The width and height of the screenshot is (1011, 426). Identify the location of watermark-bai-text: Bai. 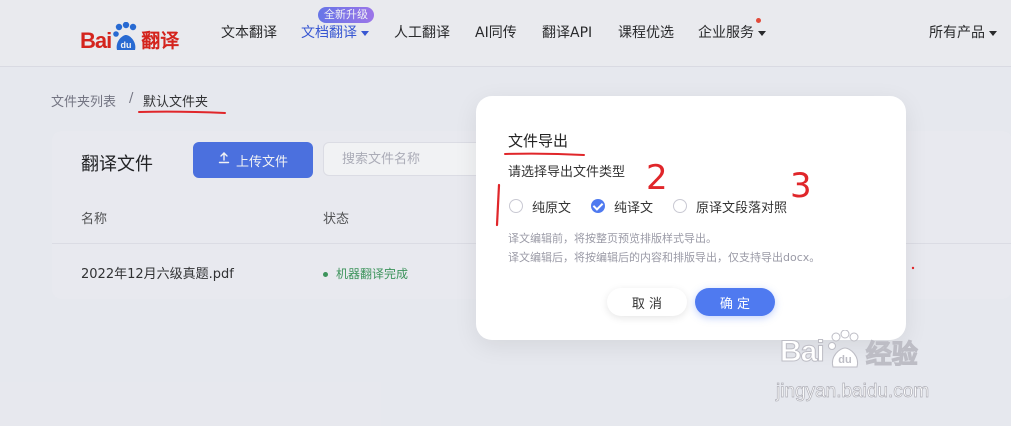
(803, 352).